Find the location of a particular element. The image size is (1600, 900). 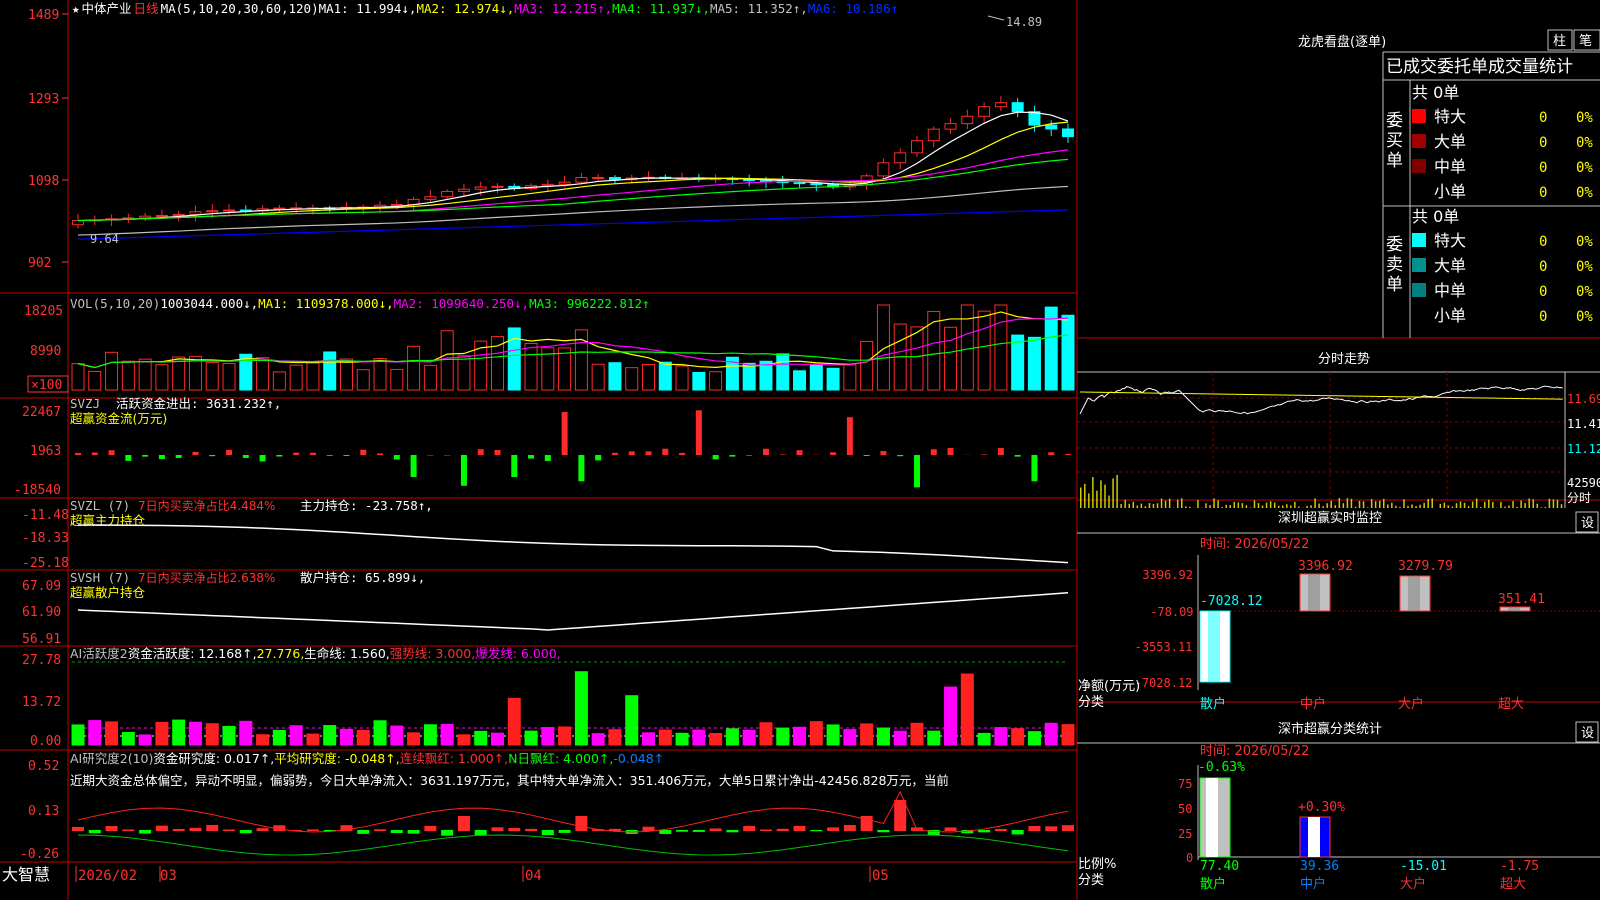

order-type: 特大 is located at coordinates (1450, 240).